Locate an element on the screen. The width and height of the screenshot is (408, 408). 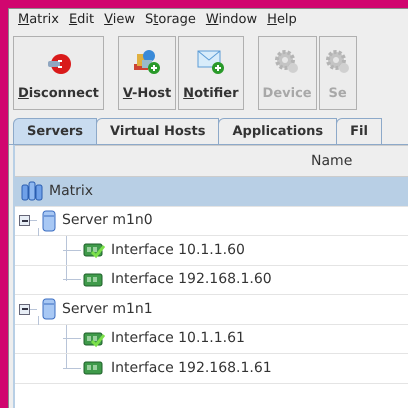
menu-item: View is located at coordinates (119, 20).